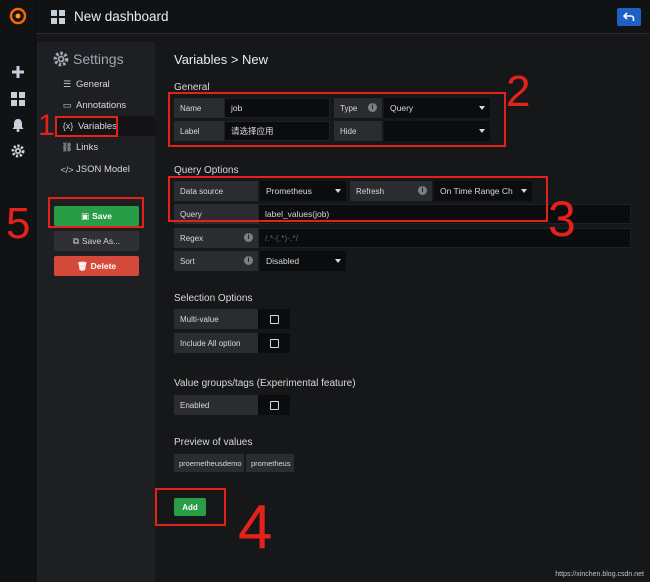  I want to click on regex-label: Regex i, so click(216, 238).